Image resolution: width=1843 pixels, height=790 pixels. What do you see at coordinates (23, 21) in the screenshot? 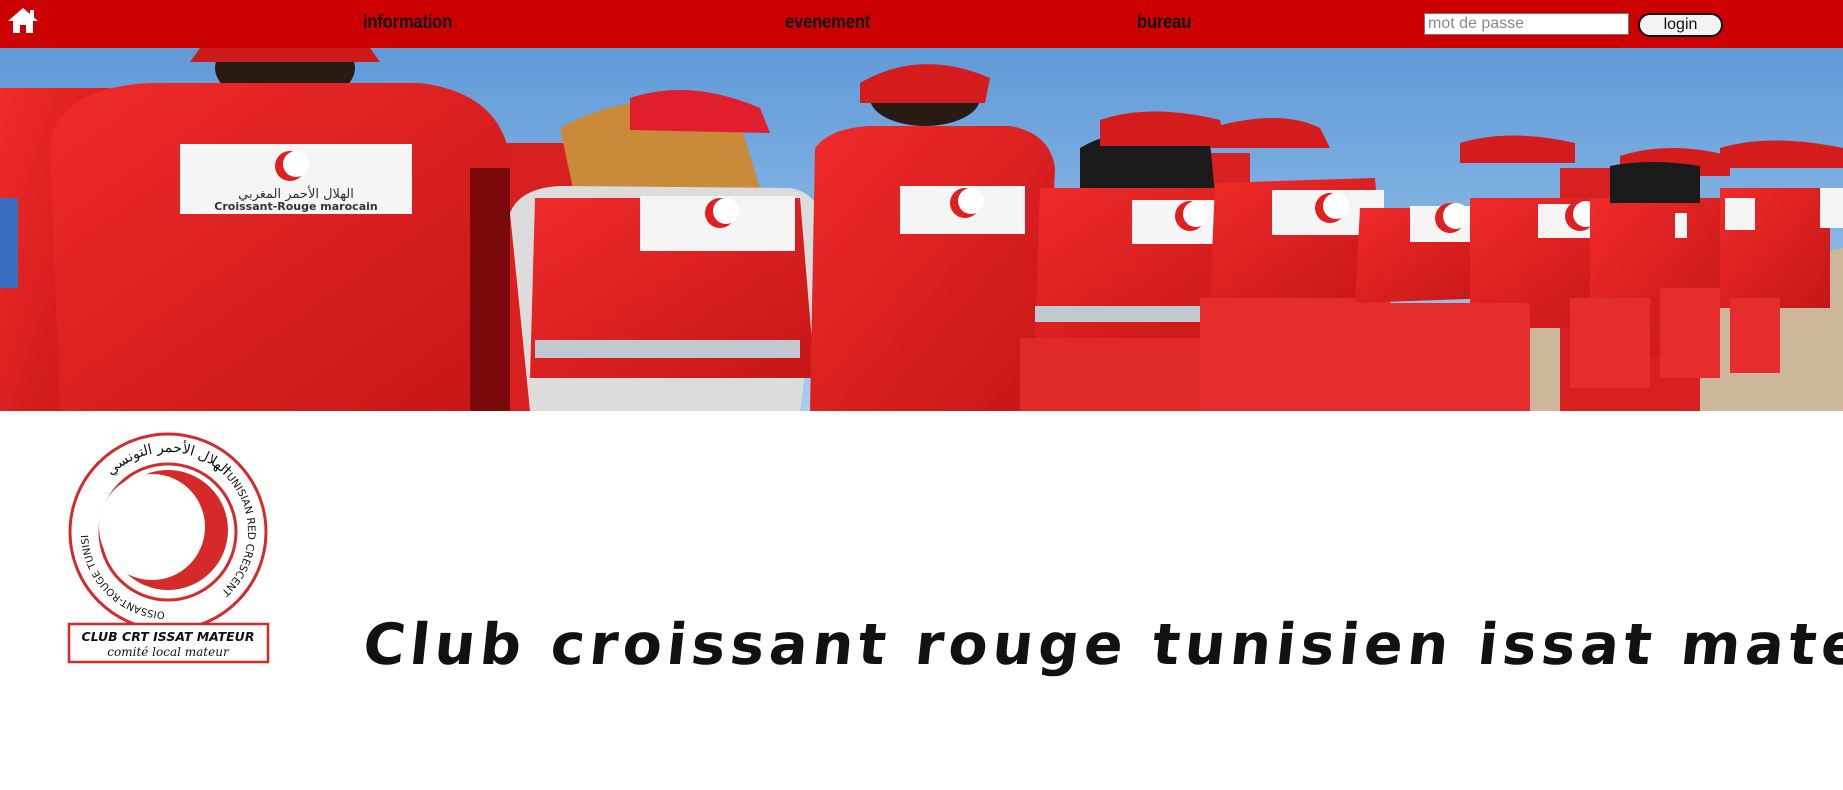
I see `home-icon` at bounding box center [23, 21].